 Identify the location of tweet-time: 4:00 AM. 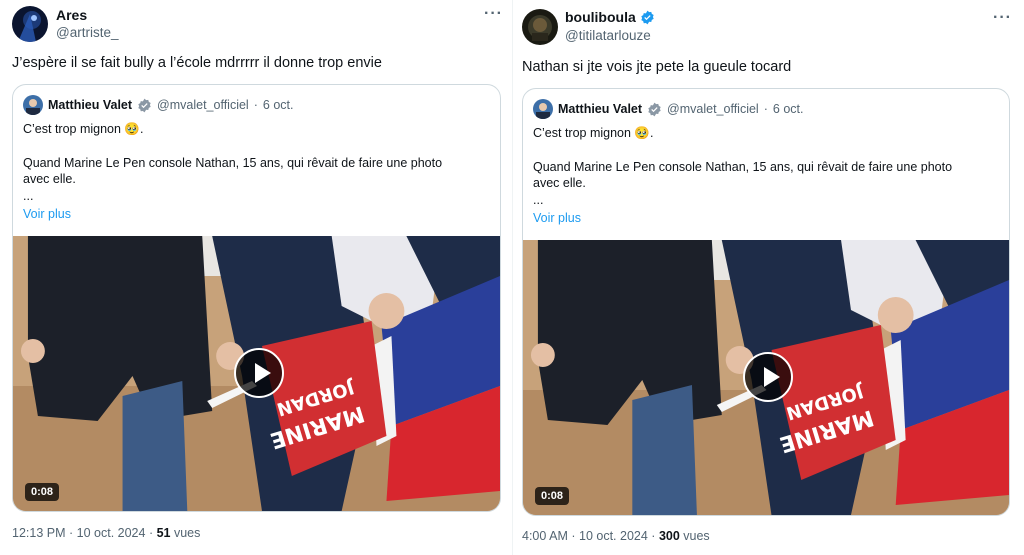
(545, 536).